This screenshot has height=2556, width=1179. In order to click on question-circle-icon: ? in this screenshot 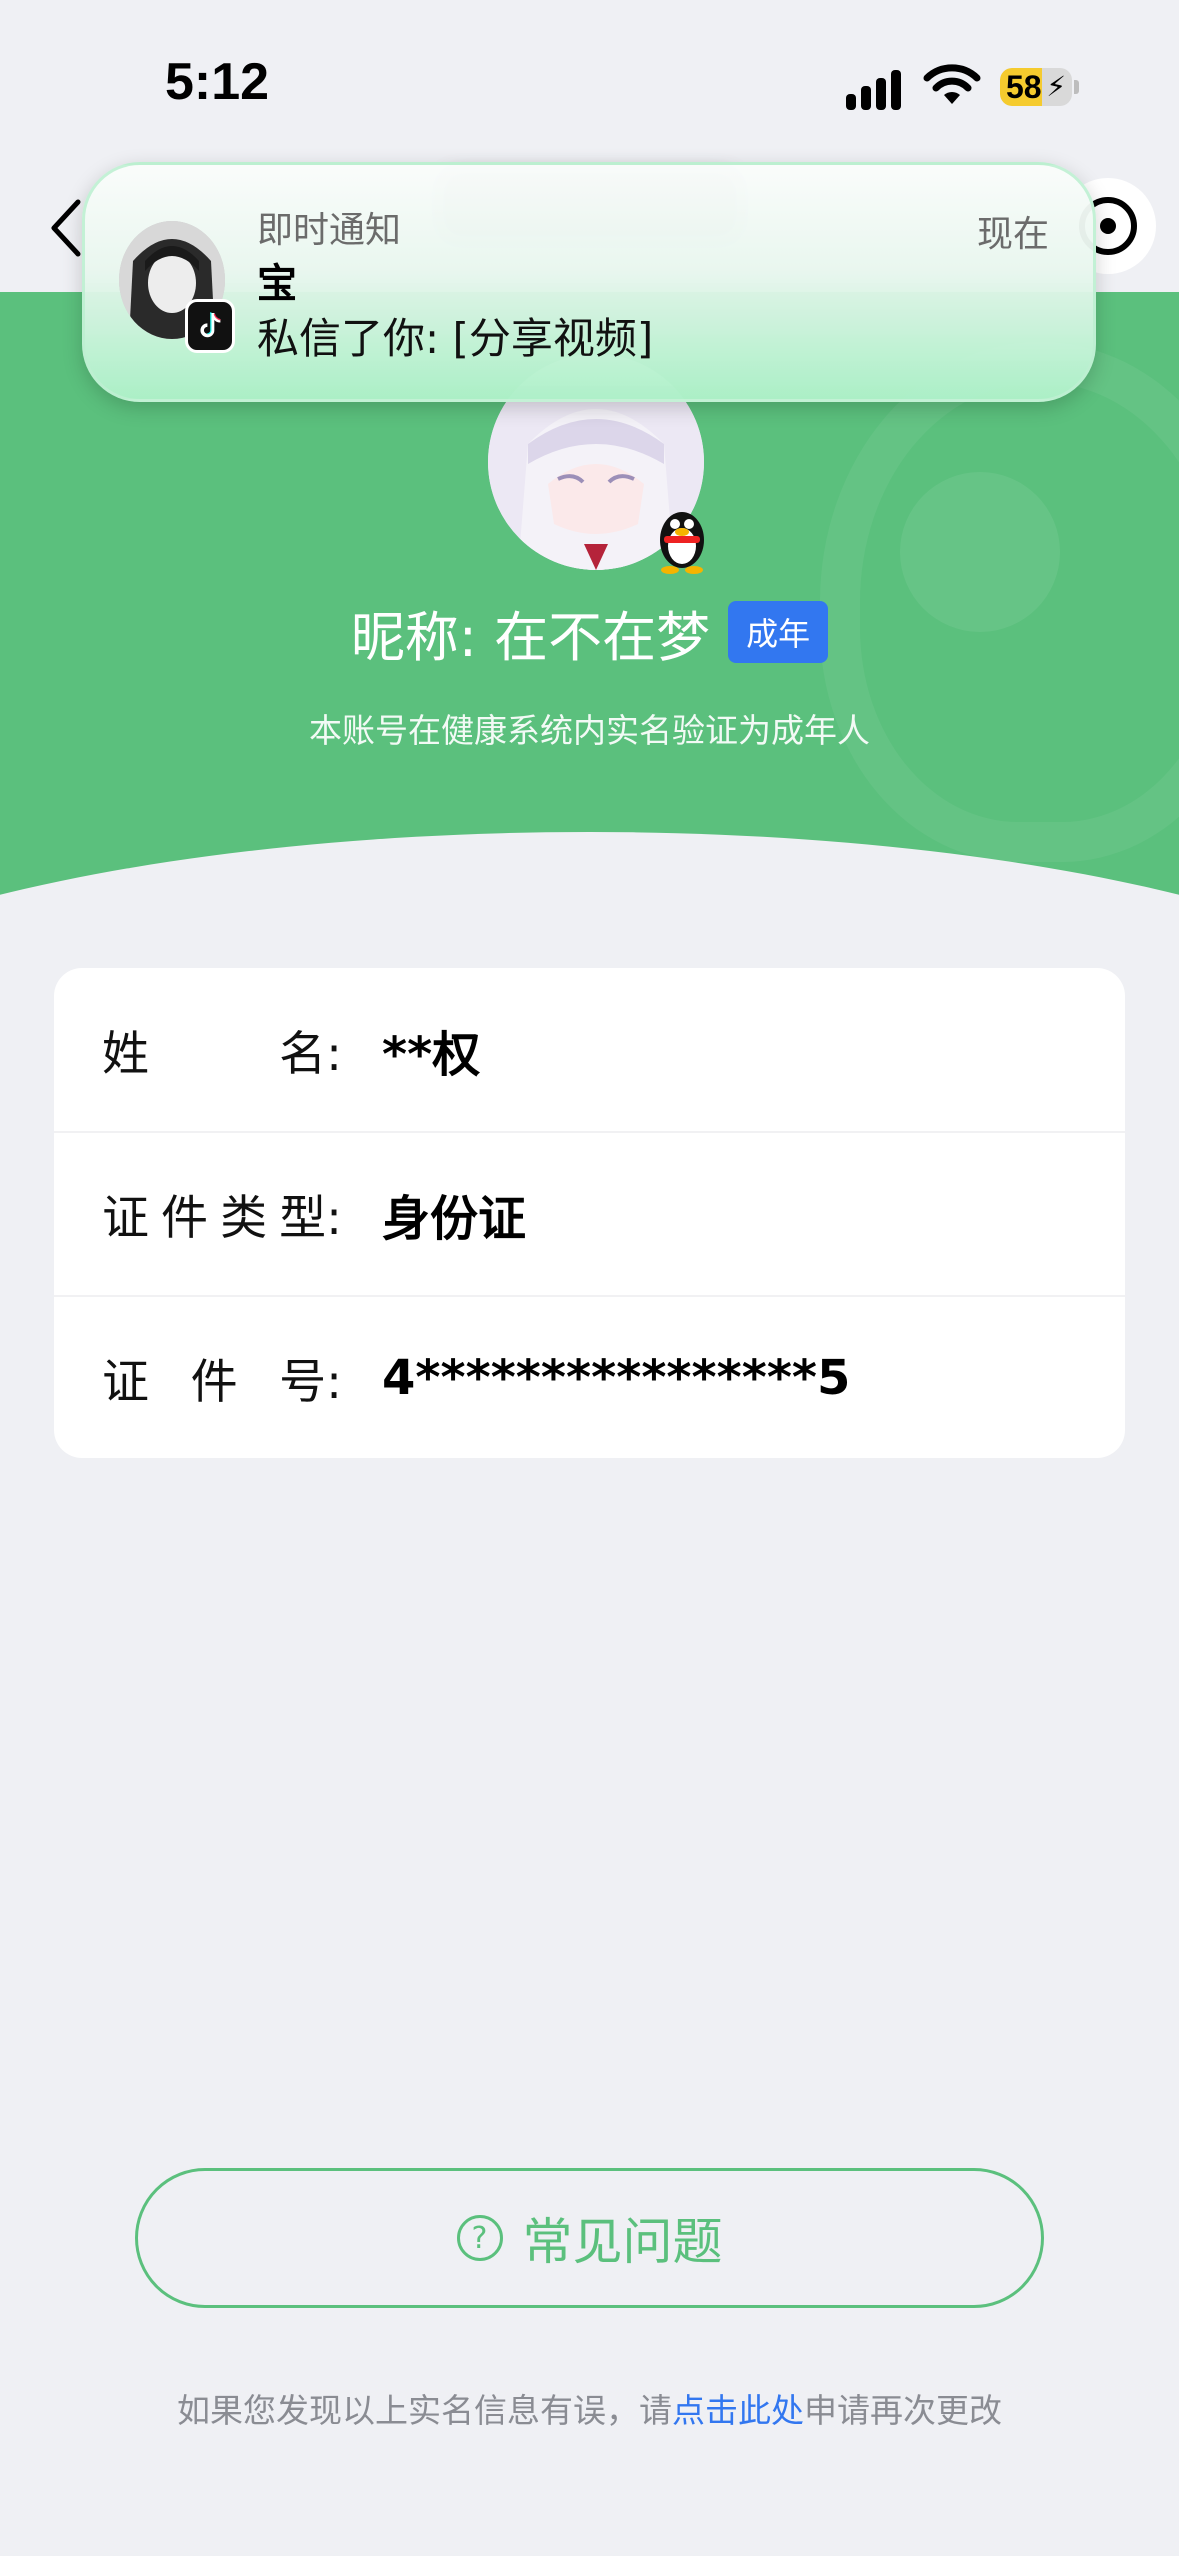, I will do `click(479, 2238)`.